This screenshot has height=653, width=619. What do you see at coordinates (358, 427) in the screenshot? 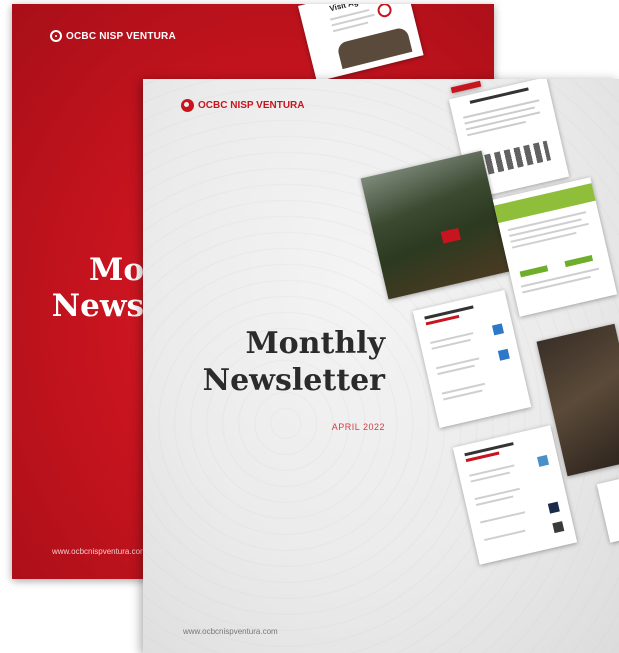
I see `issue-date: APRIL 2022` at bounding box center [358, 427].